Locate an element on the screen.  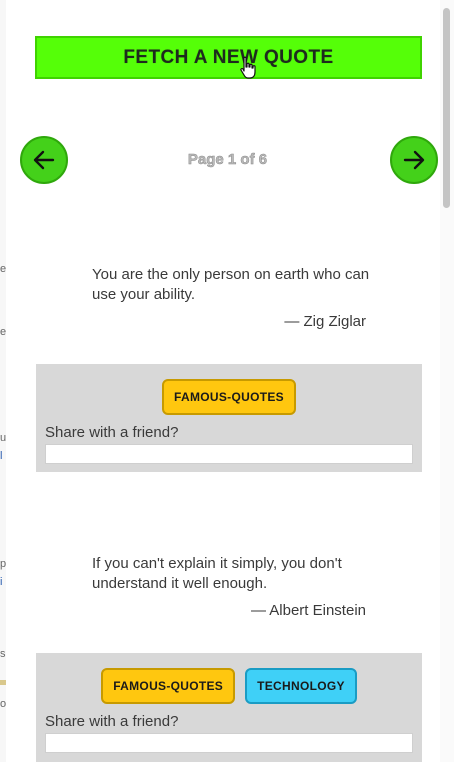
background-text-fragment: p is located at coordinates (3, 564).